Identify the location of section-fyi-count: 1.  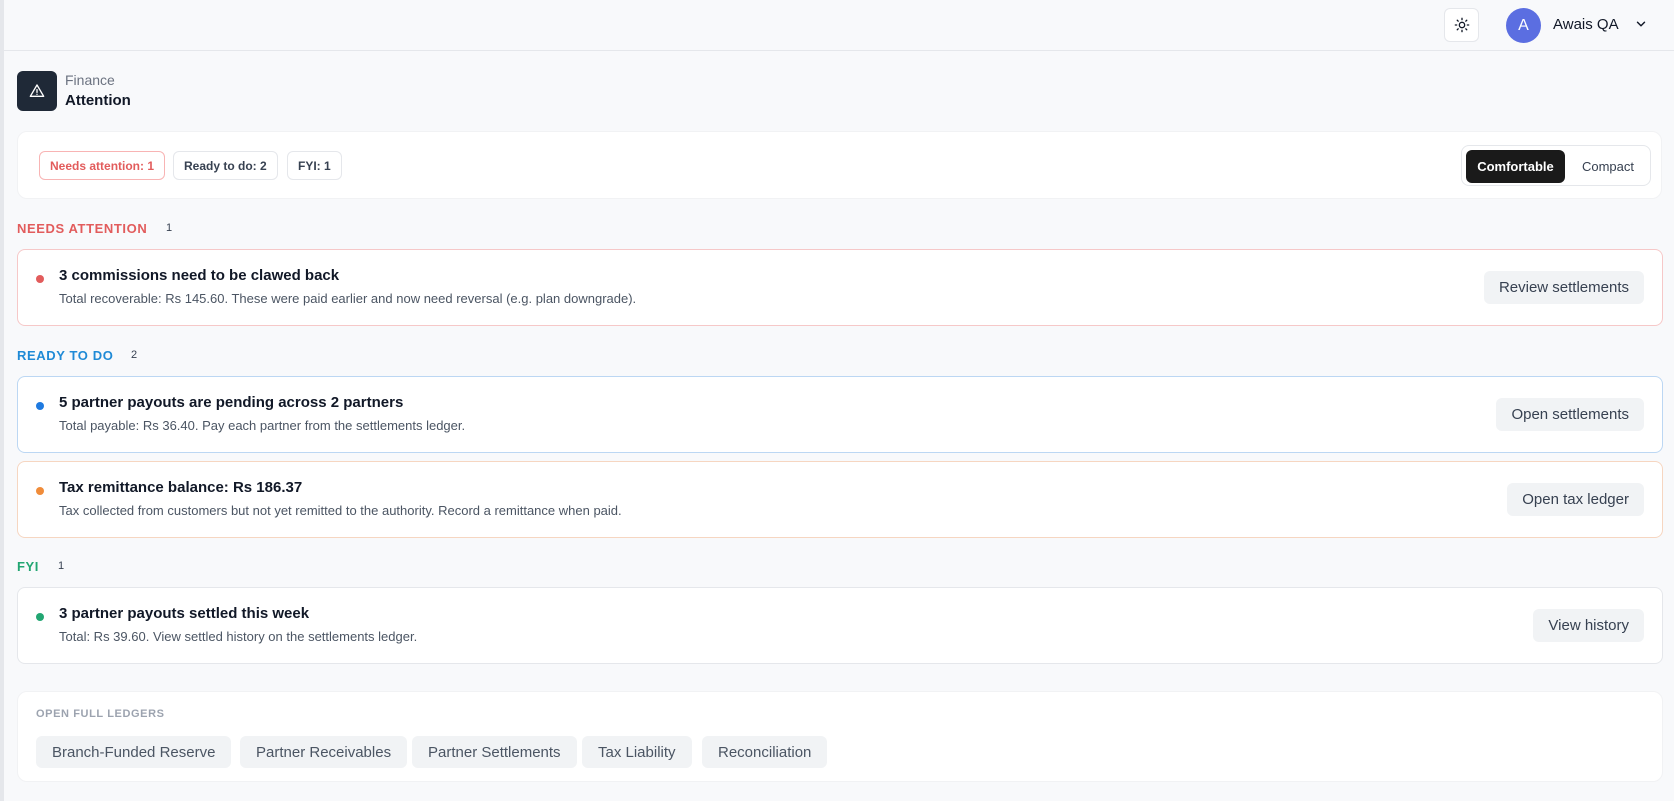
(61, 566).